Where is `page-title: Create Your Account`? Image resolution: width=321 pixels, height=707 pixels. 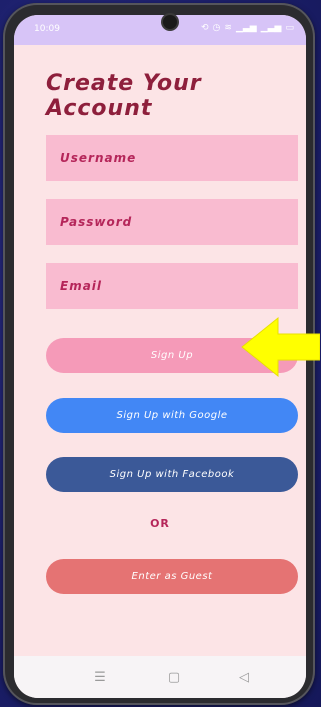
page-title: Create Your Account is located at coordinates (124, 96).